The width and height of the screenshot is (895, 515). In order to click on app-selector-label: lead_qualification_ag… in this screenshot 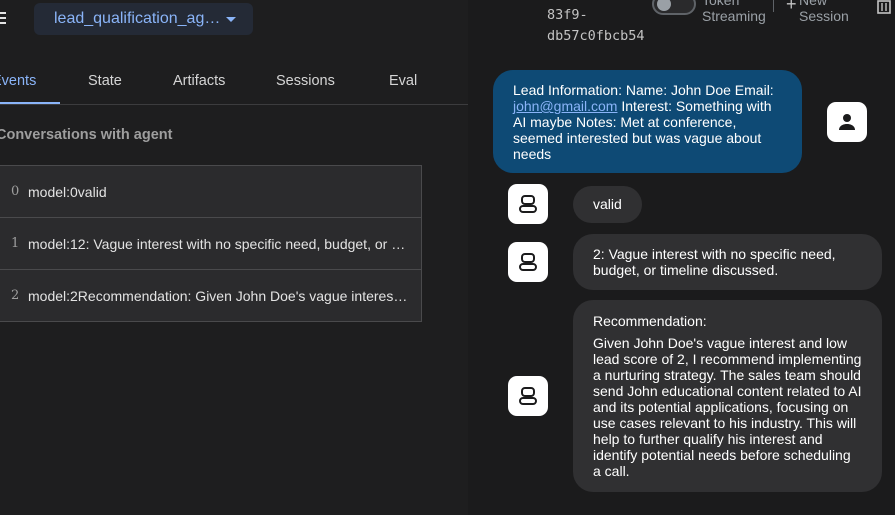, I will do `click(137, 18)`.